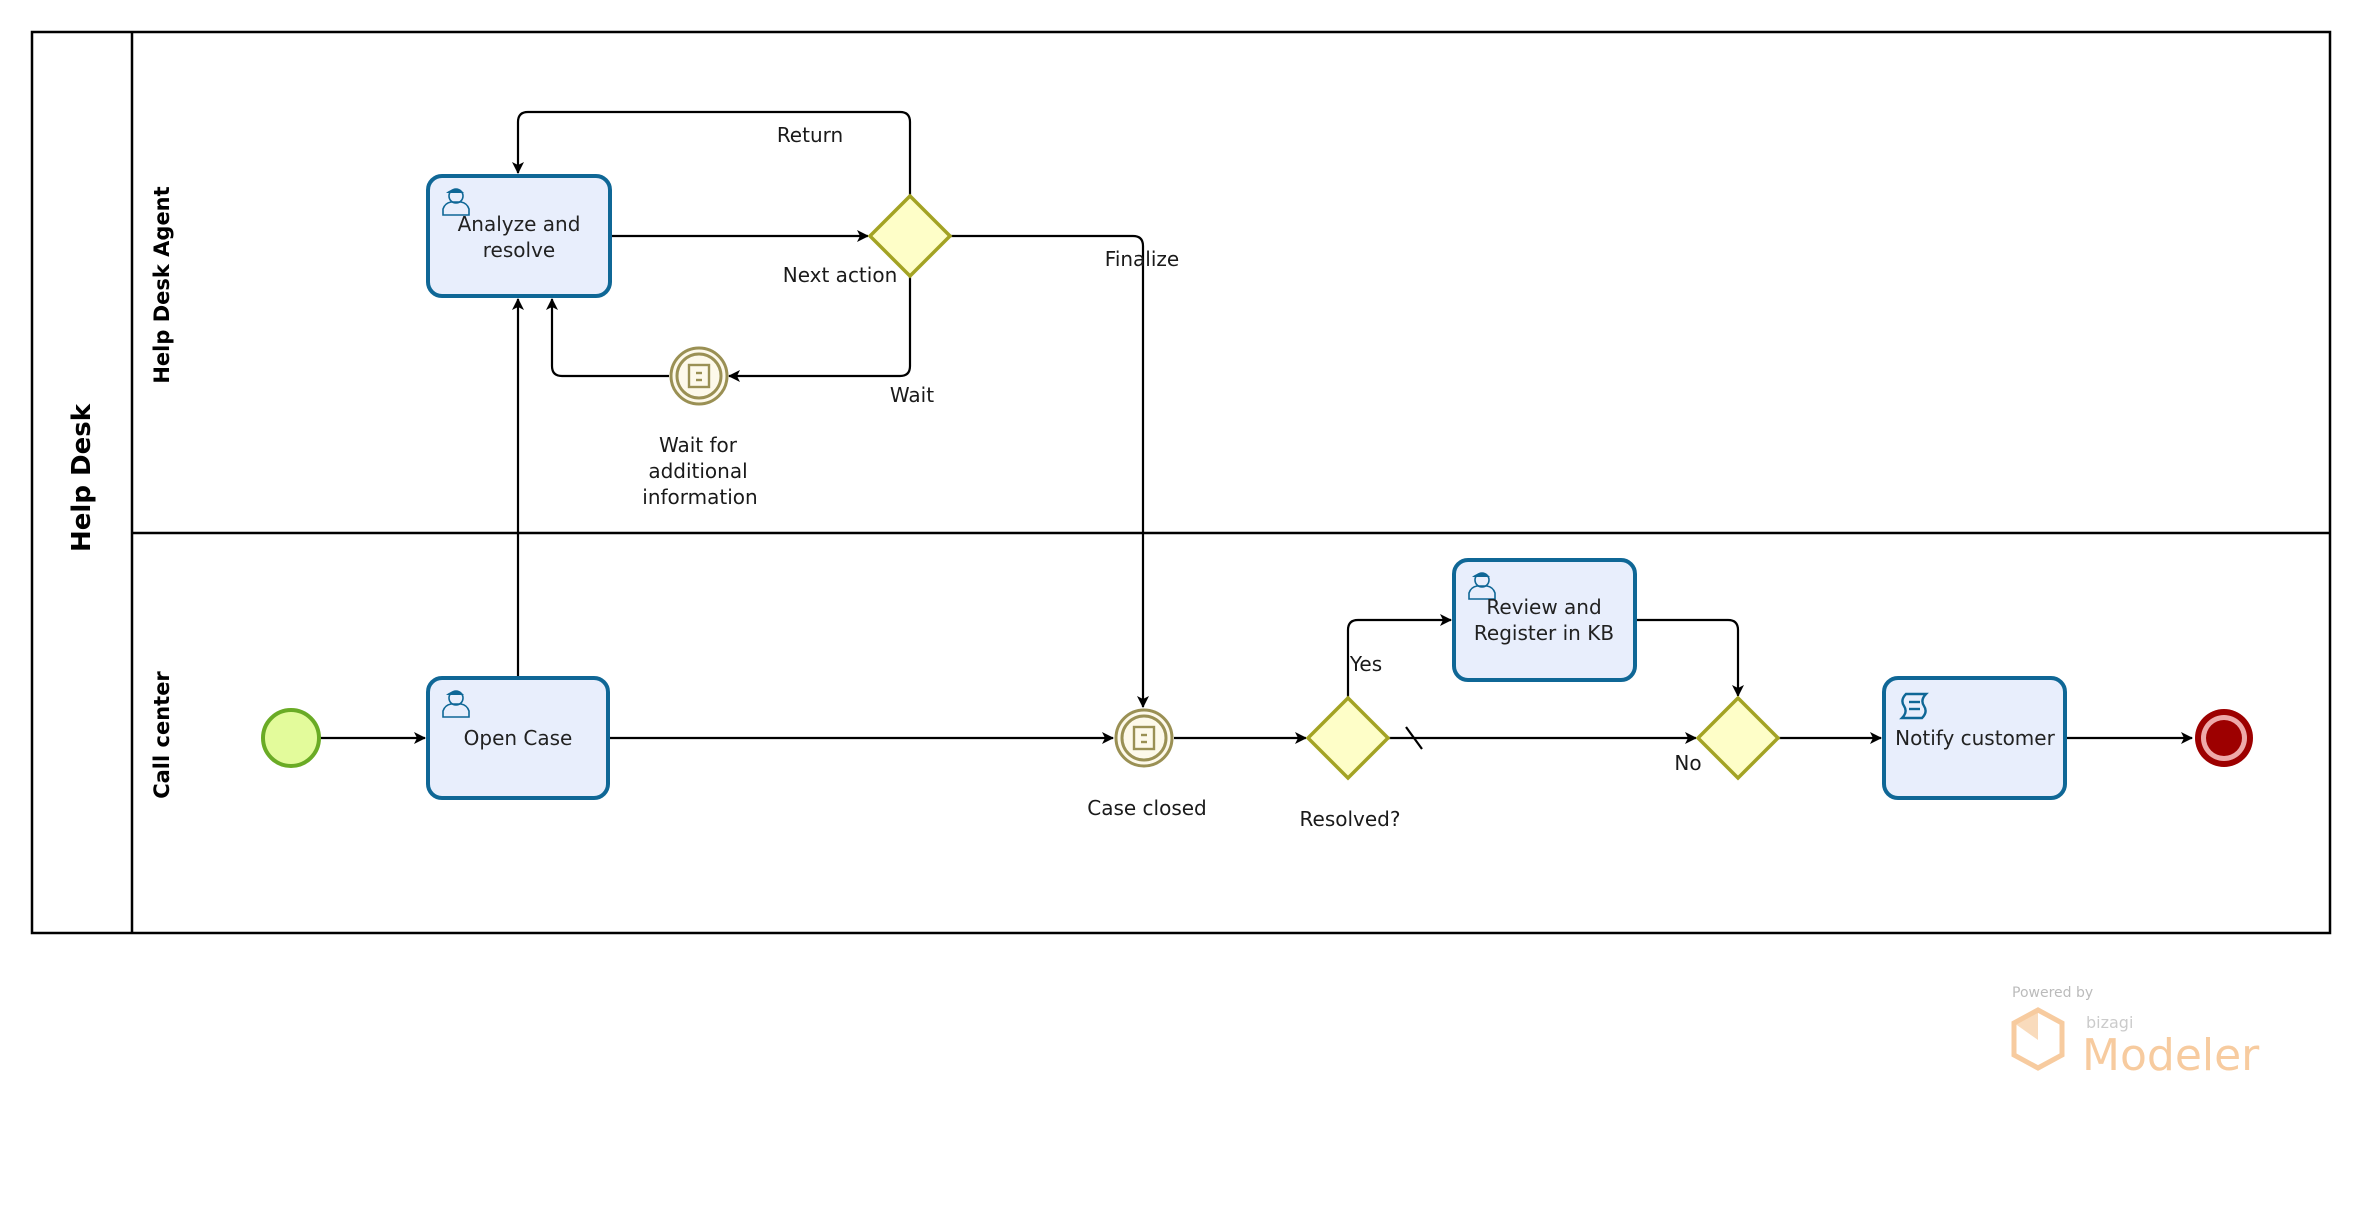 The image size is (2362, 1226). Describe the element at coordinates (1544, 633) in the screenshot. I see `task-label-line-2: Register in KB` at that location.